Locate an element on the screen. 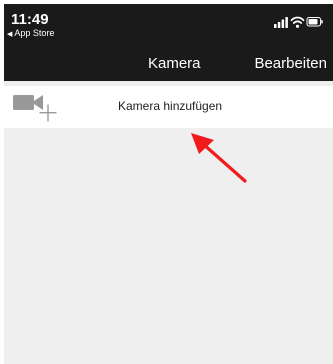 The image size is (333, 364). battery-icon is located at coordinates (314, 22).